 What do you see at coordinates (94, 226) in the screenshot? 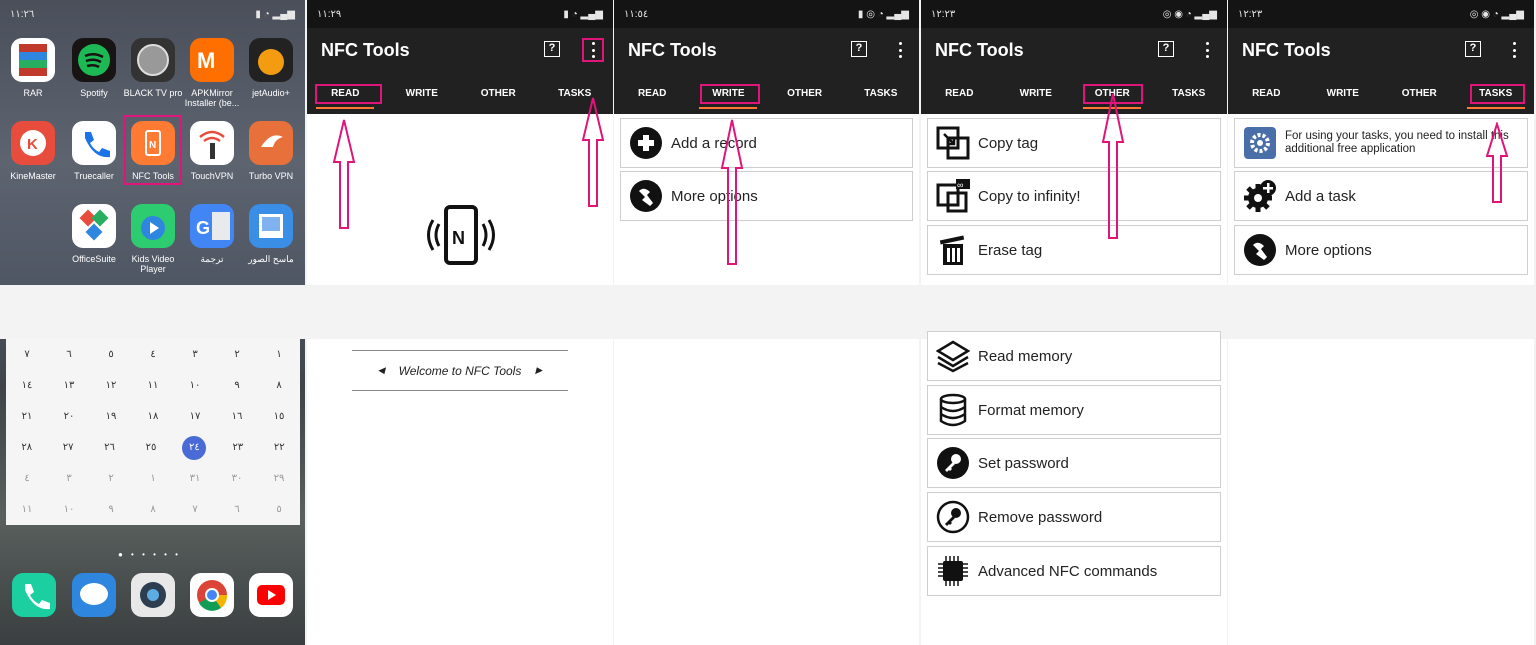
I see `app-officesuite-icon` at bounding box center [94, 226].